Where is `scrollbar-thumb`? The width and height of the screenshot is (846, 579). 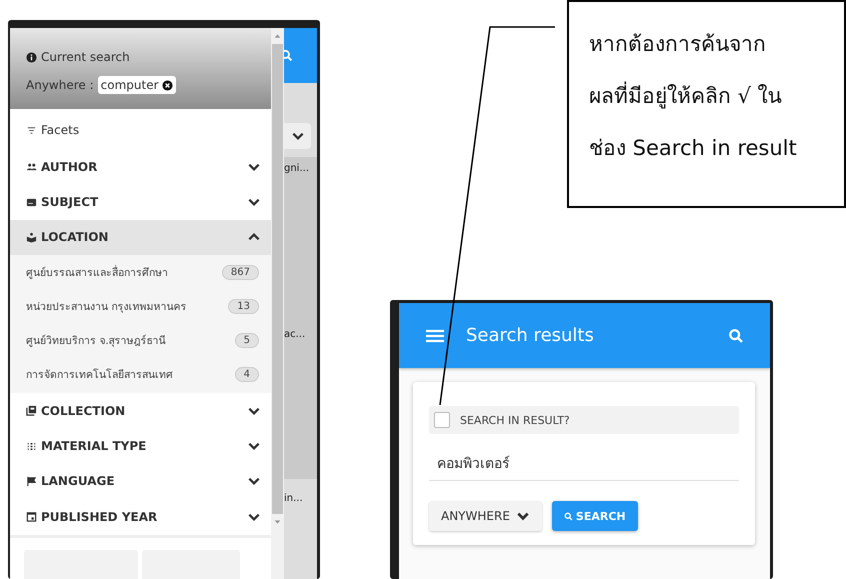 scrollbar-thumb is located at coordinates (277, 279).